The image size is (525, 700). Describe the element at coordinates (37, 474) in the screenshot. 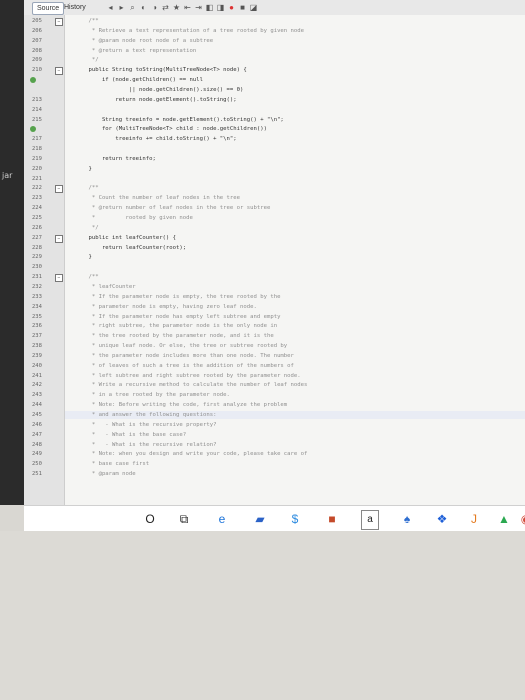

I see `line-number: 251` at that location.